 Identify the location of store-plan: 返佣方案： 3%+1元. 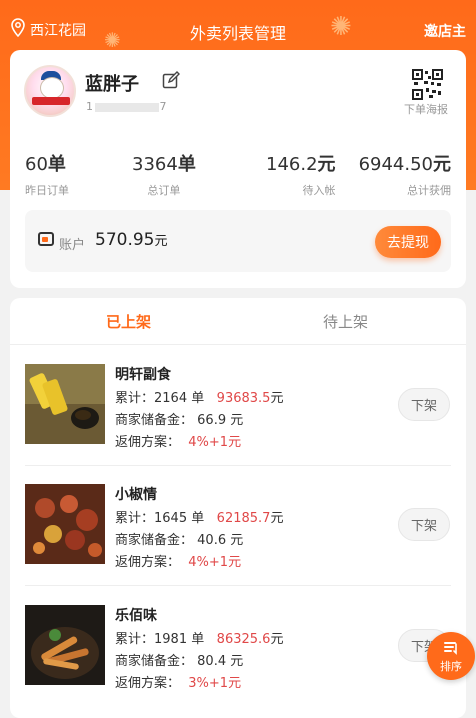
(178, 683).